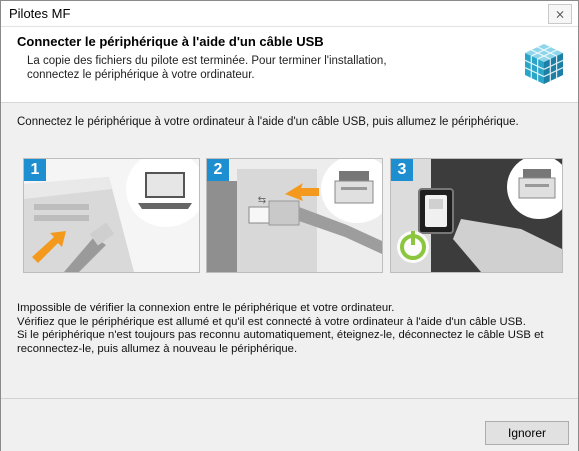 Image resolution: width=579 pixels, height=451 pixels. Describe the element at coordinates (40, 13) in the screenshot. I see `window-title: Pilotes MF` at that location.